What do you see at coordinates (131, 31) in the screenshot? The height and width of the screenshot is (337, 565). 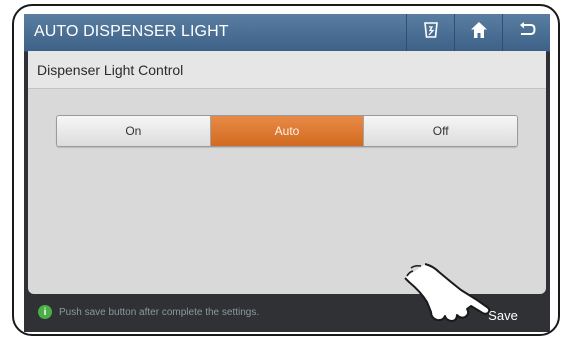 I see `page-title: AUTO DISPENSER LIGHT` at bounding box center [131, 31].